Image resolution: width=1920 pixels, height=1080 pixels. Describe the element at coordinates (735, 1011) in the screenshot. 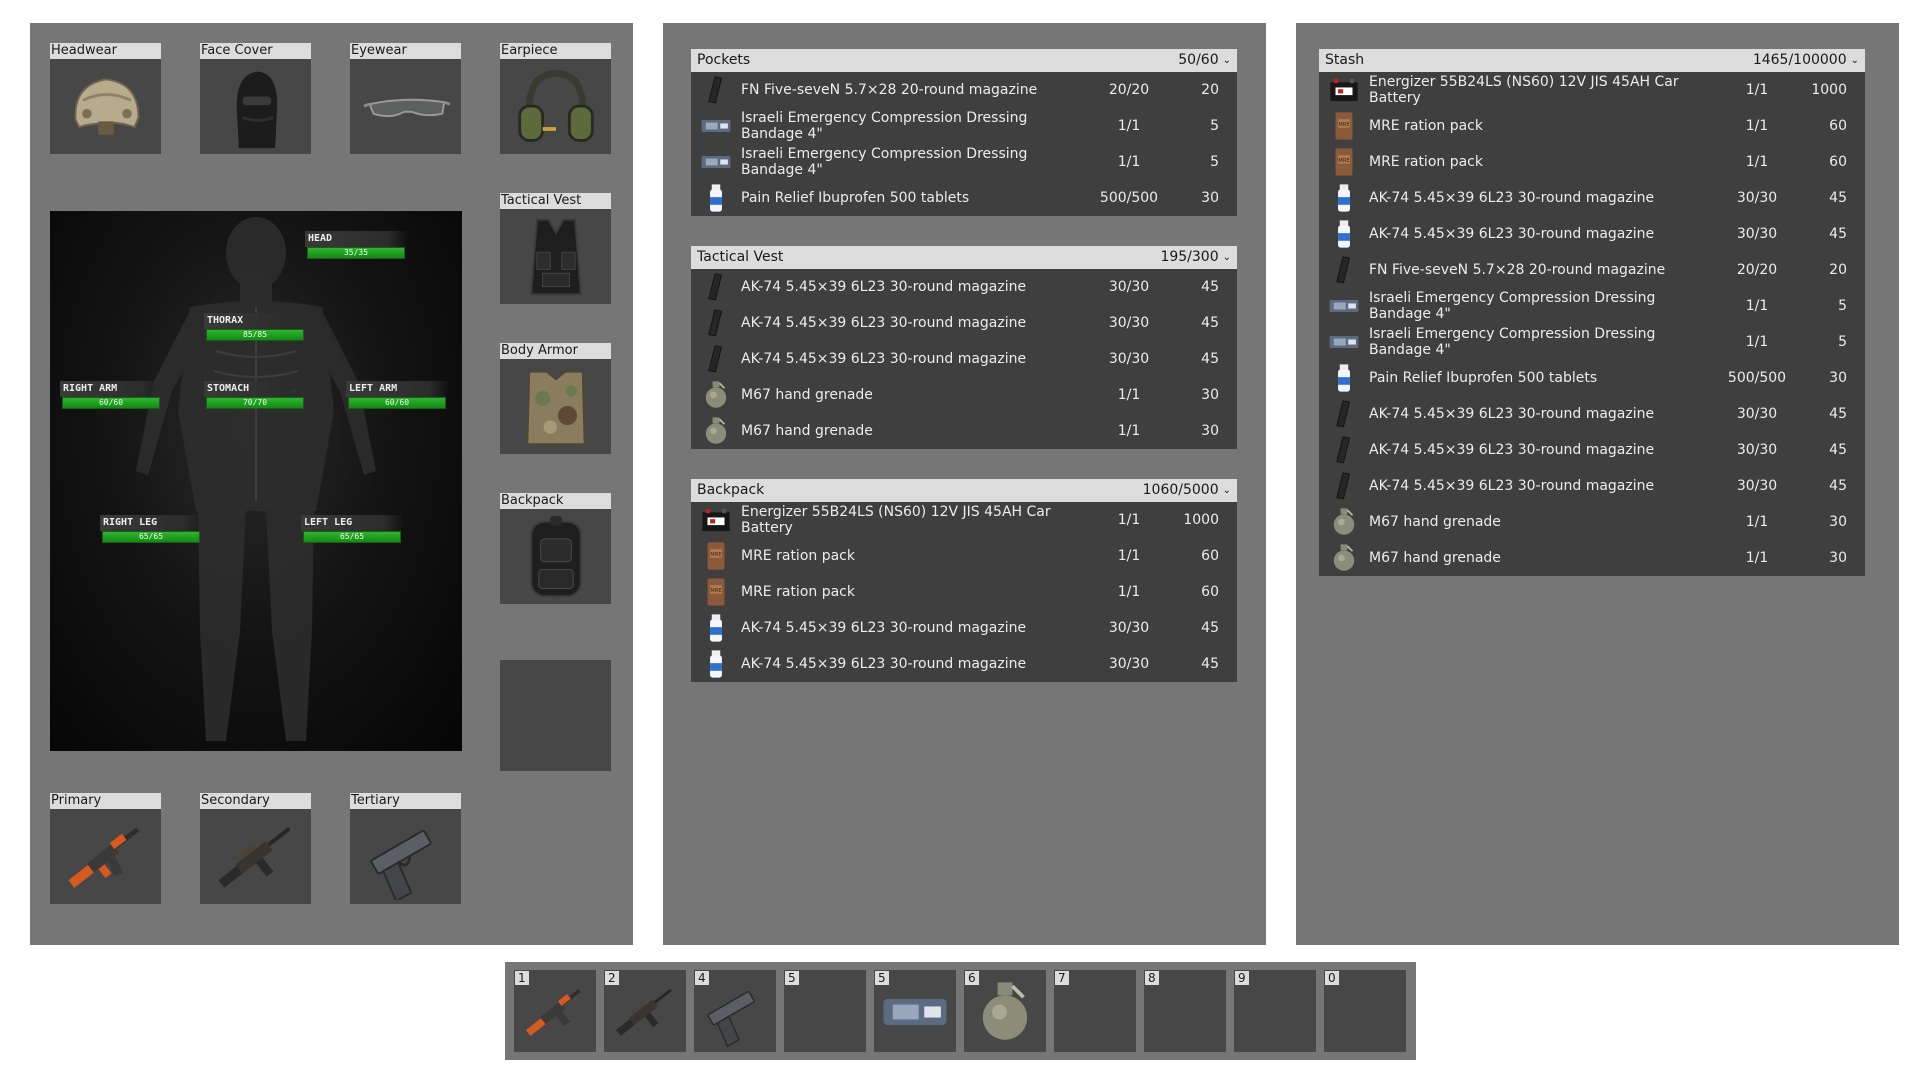

I see `hotbar-slot: 4` at that location.